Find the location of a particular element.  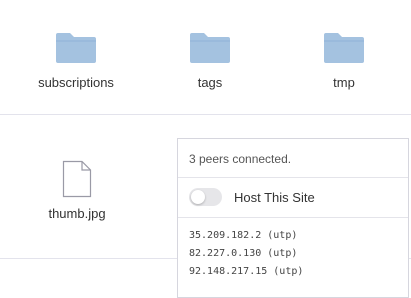

folder-label: subscriptions is located at coordinates (76, 82).